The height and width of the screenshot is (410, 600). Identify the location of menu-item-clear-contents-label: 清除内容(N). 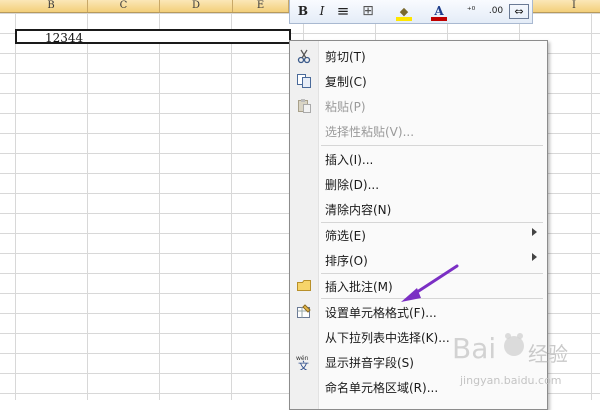
(358, 210).